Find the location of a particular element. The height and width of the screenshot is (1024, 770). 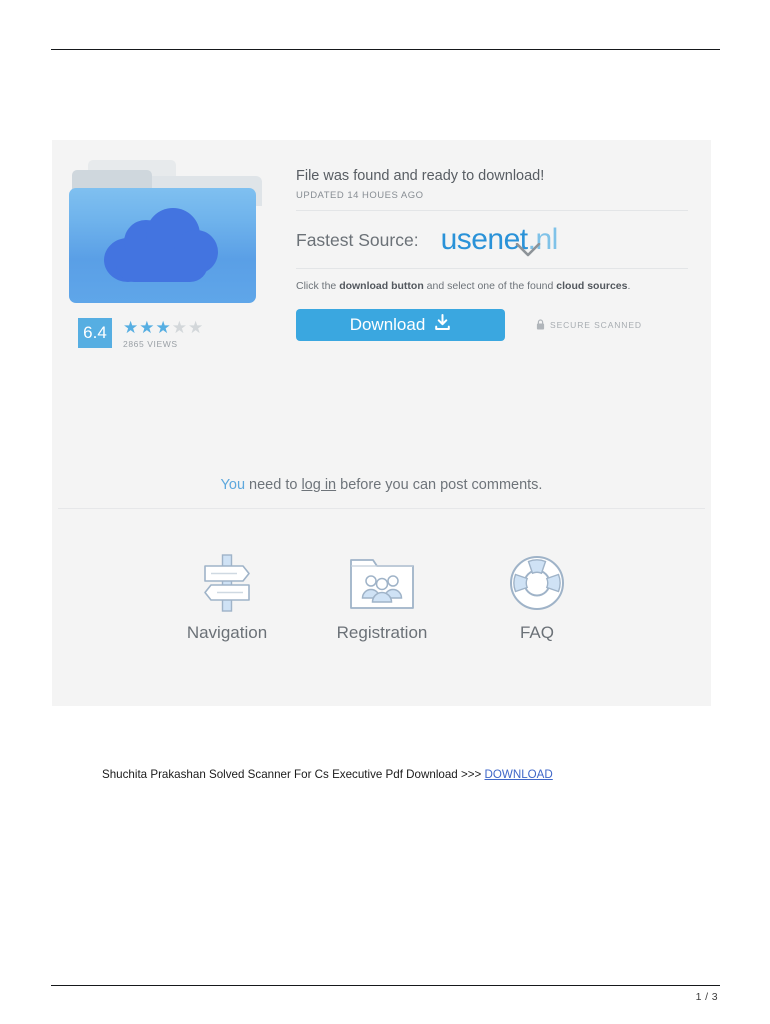

tile-navigation: Navigation is located at coordinates (227, 595).